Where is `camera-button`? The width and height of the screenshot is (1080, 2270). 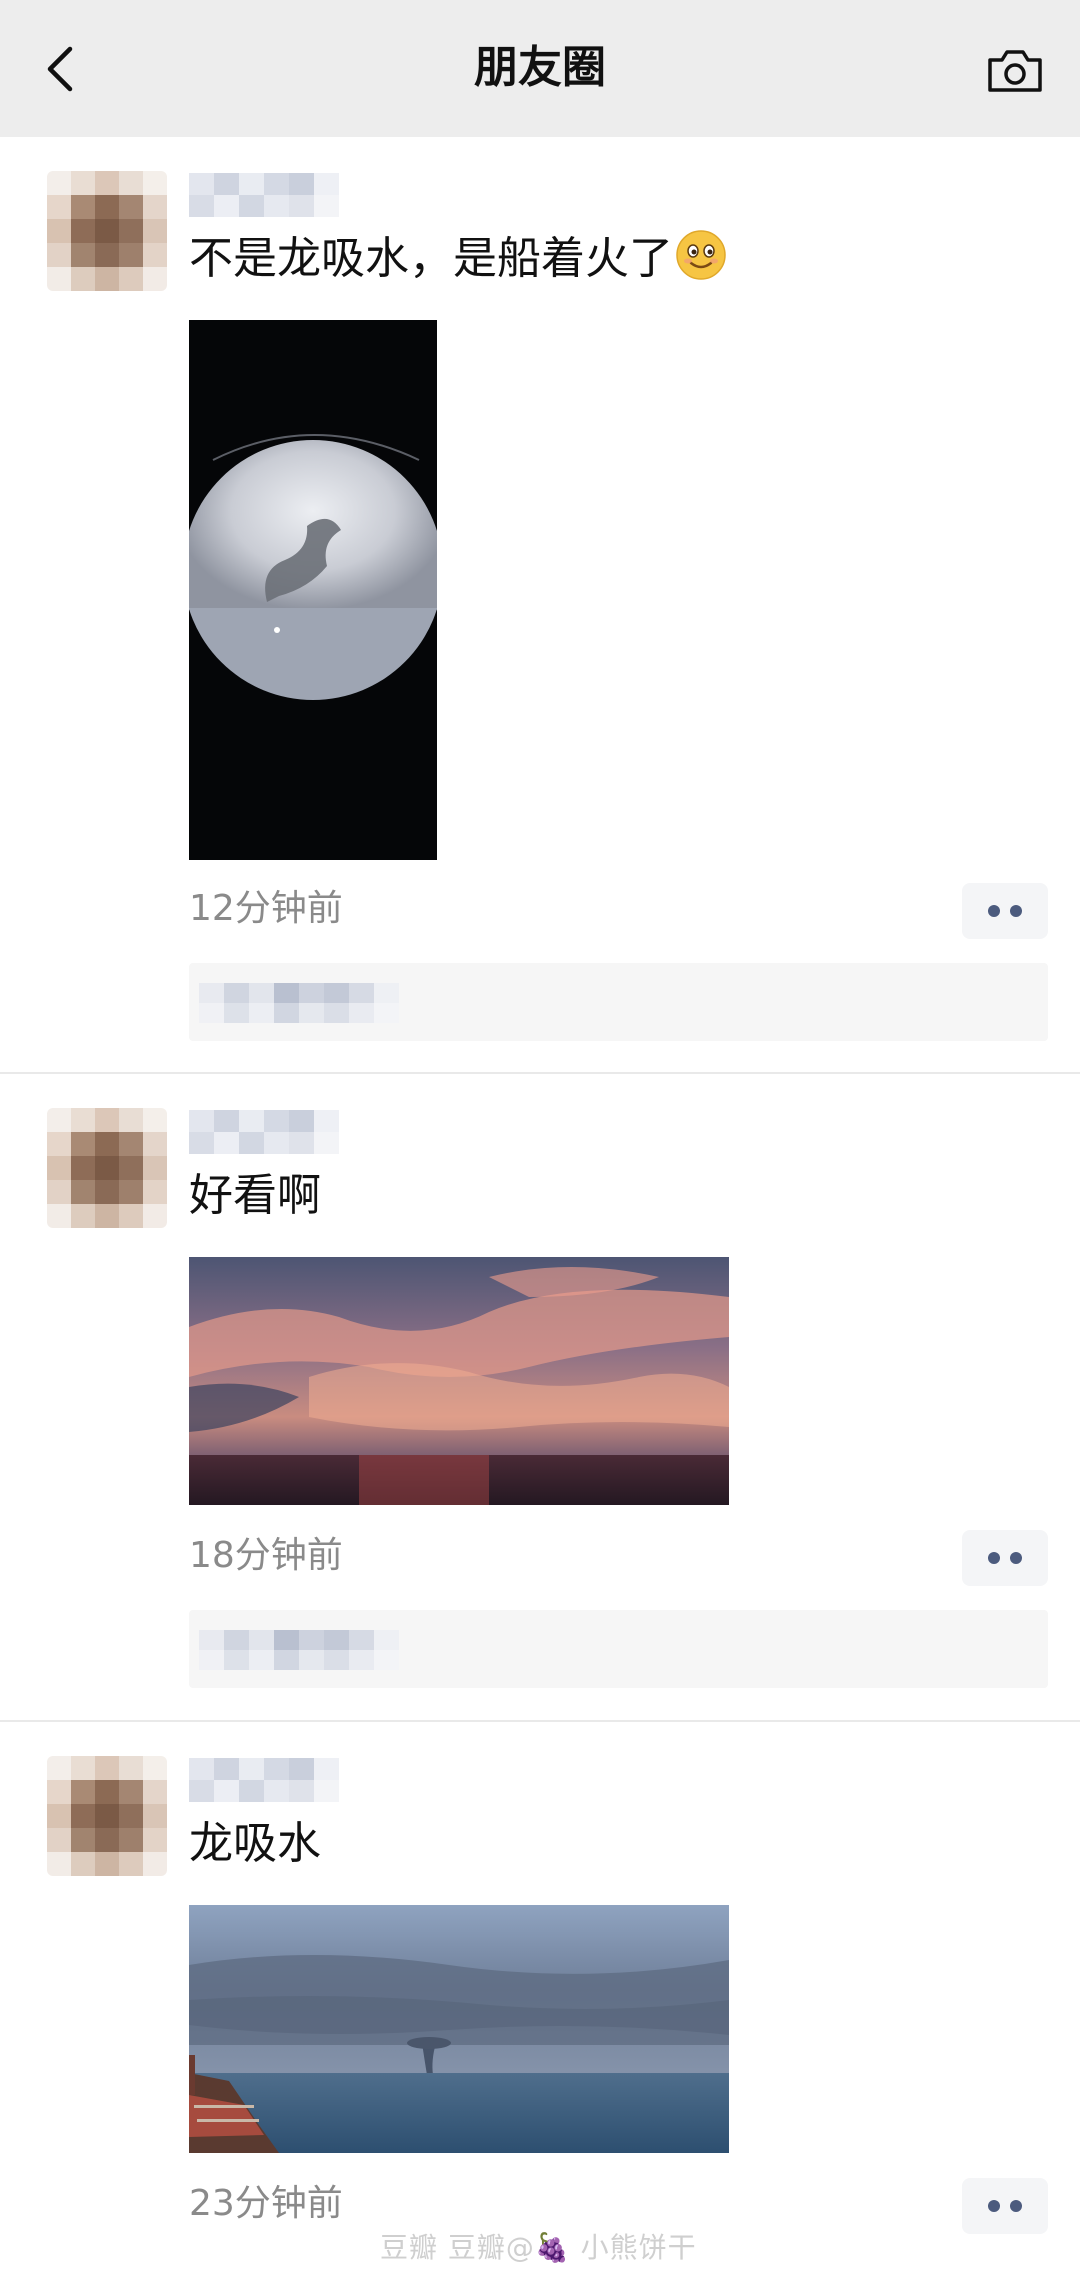 camera-button is located at coordinates (1015, 70).